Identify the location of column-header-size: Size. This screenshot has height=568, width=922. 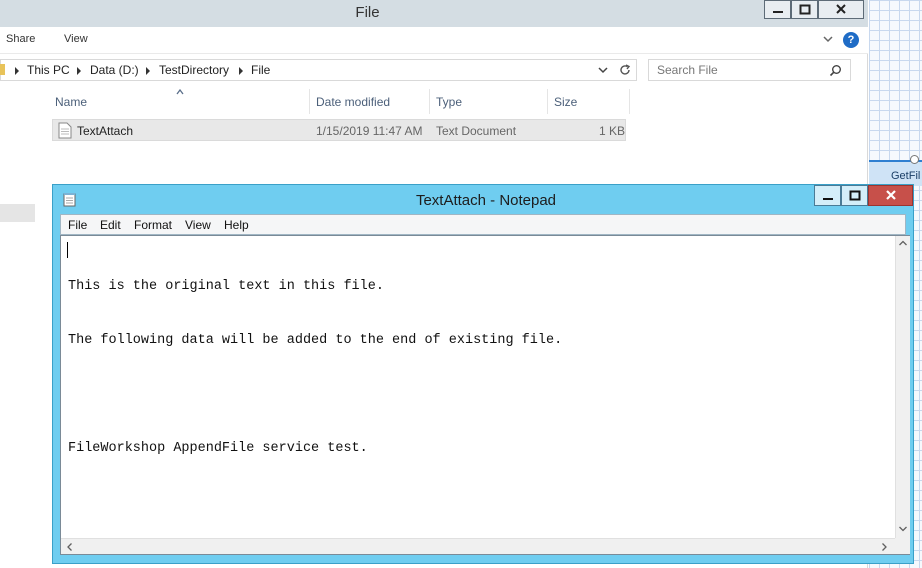
(589, 101).